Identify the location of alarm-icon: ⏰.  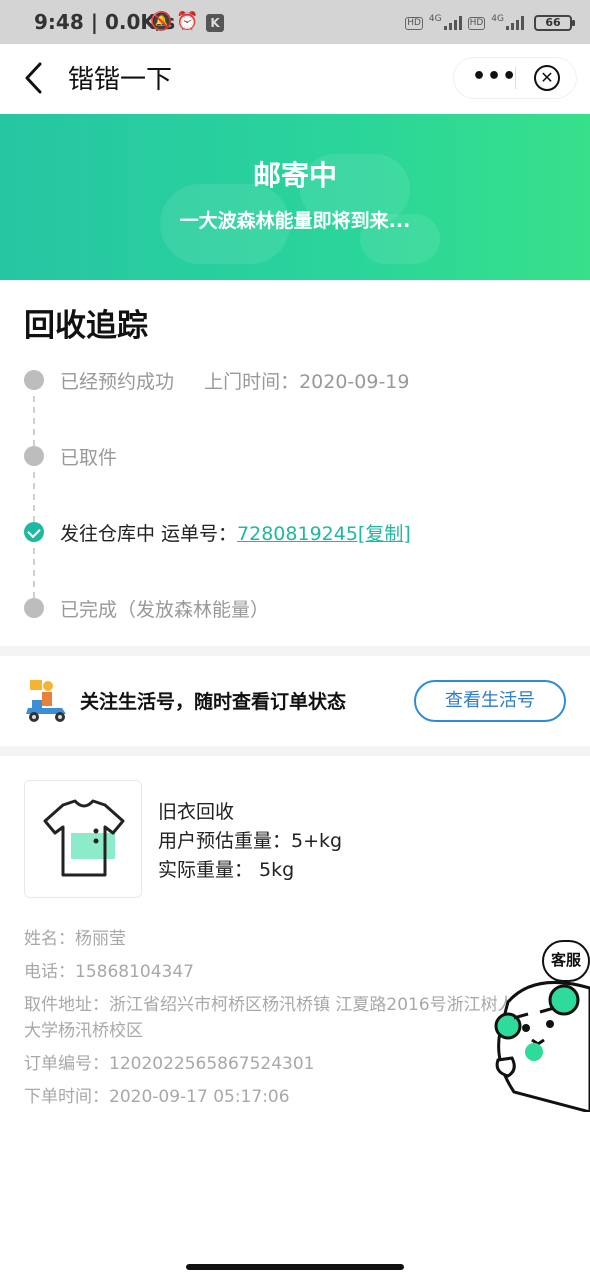
(187, 21).